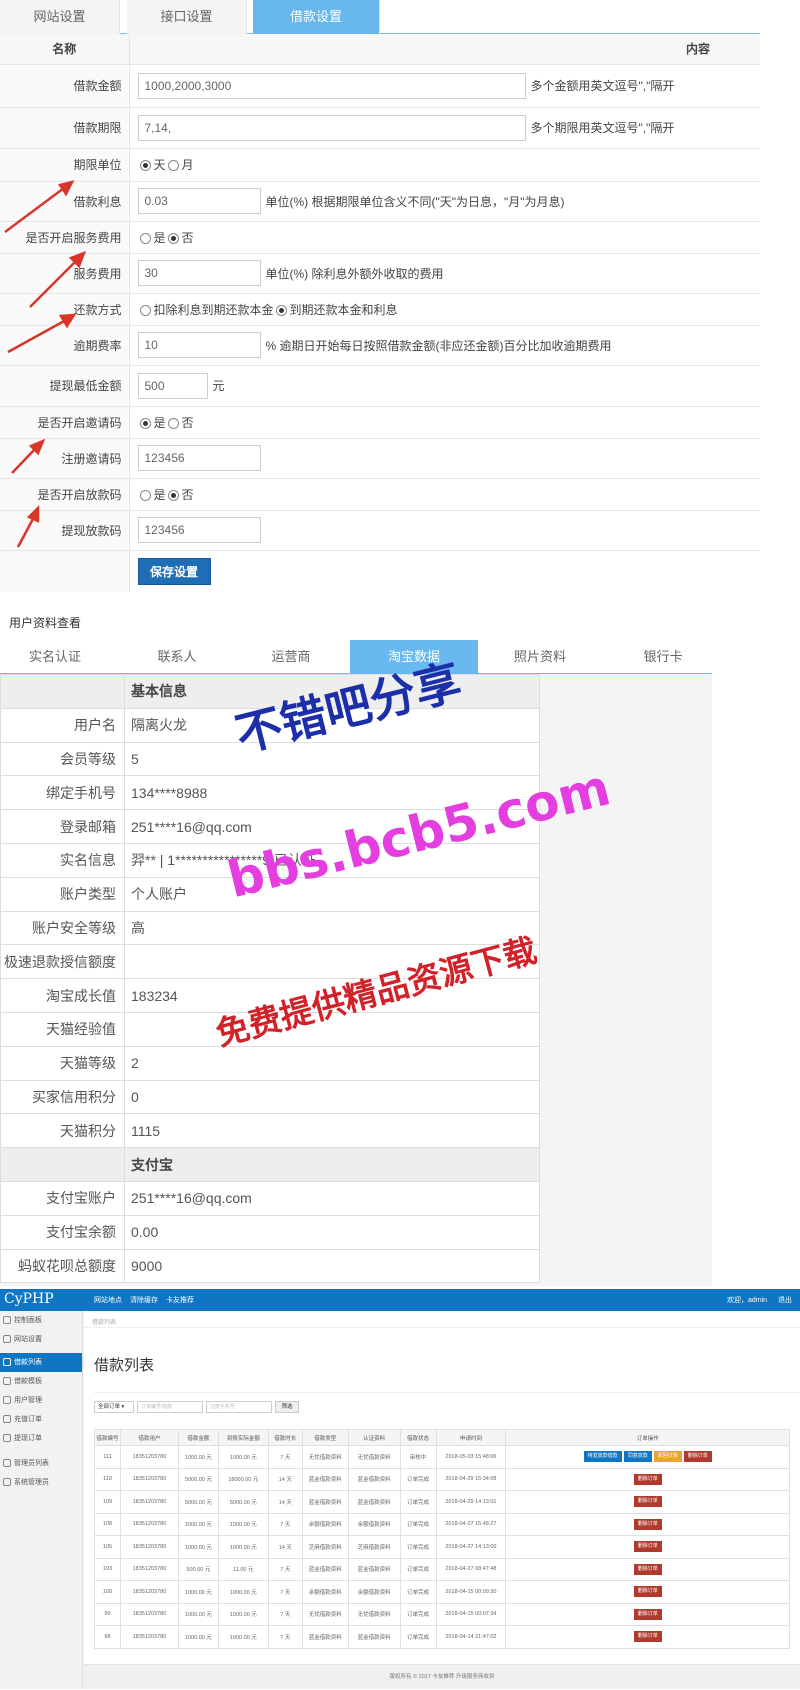 This screenshot has width=800, height=1690. Describe the element at coordinates (159, 494) in the screenshot. I see `release-yes-label: 是` at that location.